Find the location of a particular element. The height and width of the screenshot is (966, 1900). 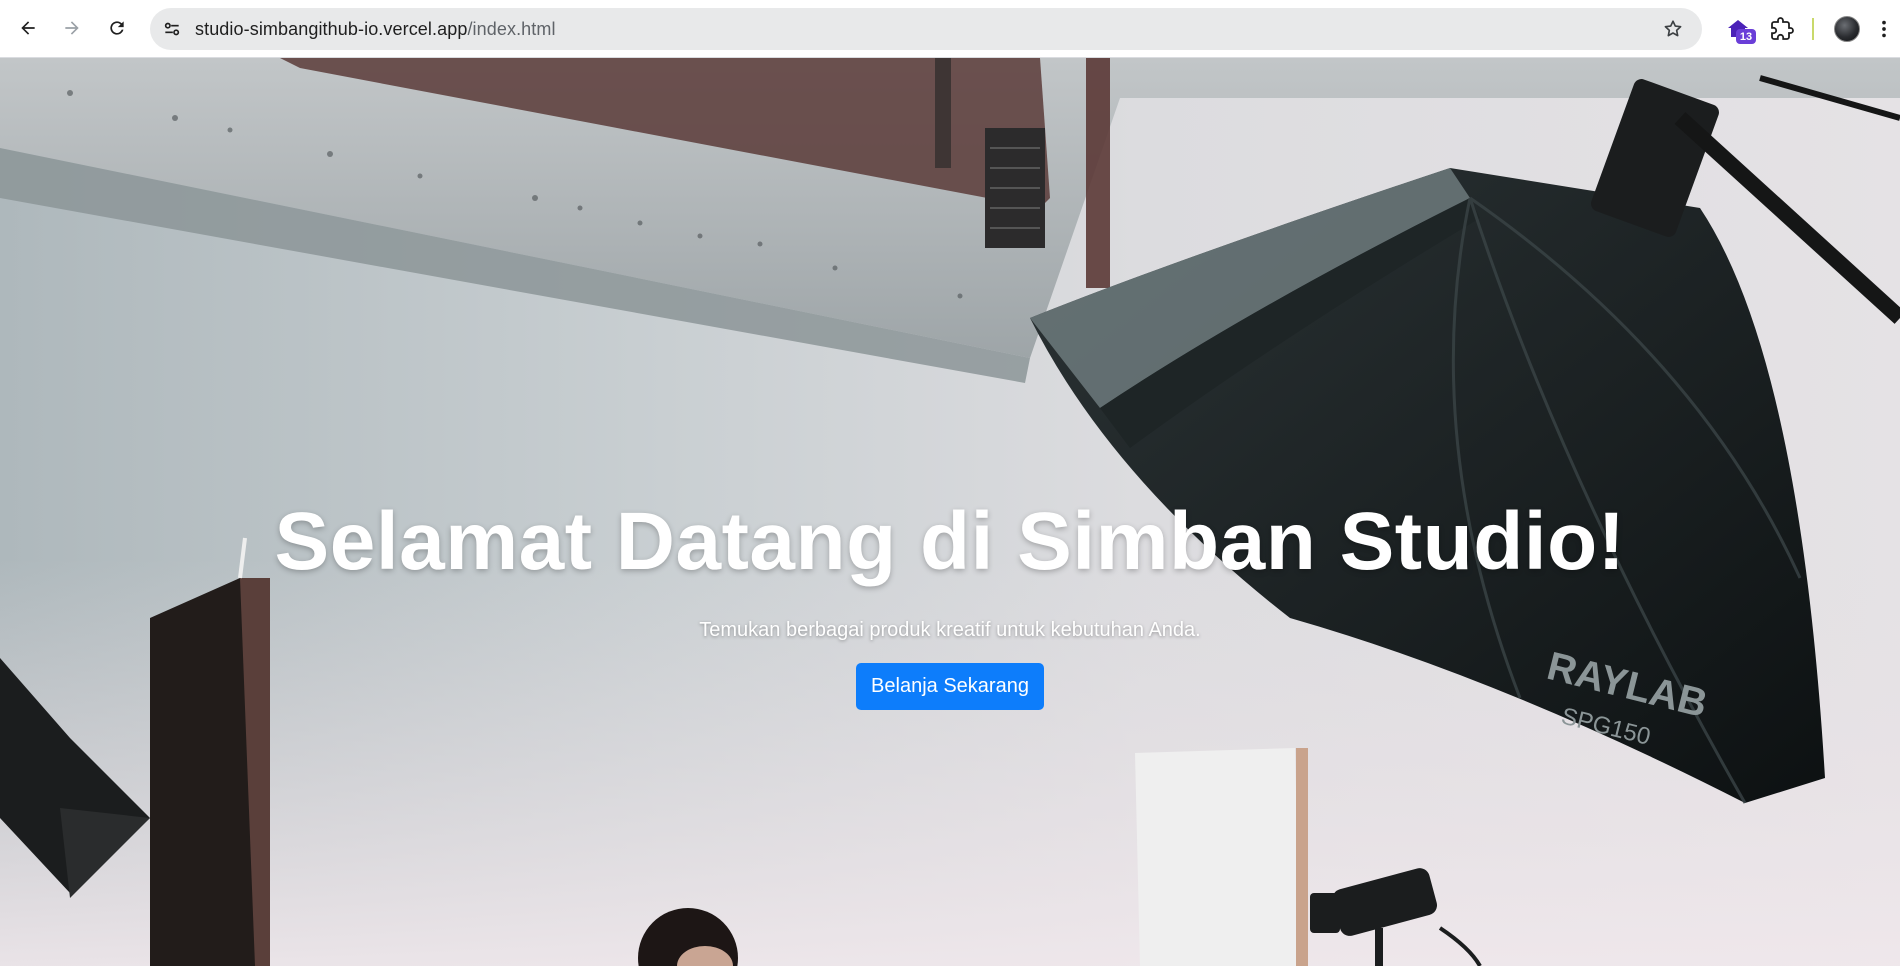

forward-button is located at coordinates (72, 28).